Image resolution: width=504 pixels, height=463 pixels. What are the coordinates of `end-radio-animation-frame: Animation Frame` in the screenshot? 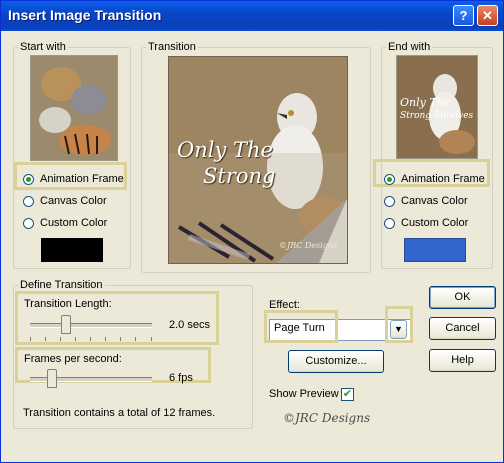 It's located at (434, 179).